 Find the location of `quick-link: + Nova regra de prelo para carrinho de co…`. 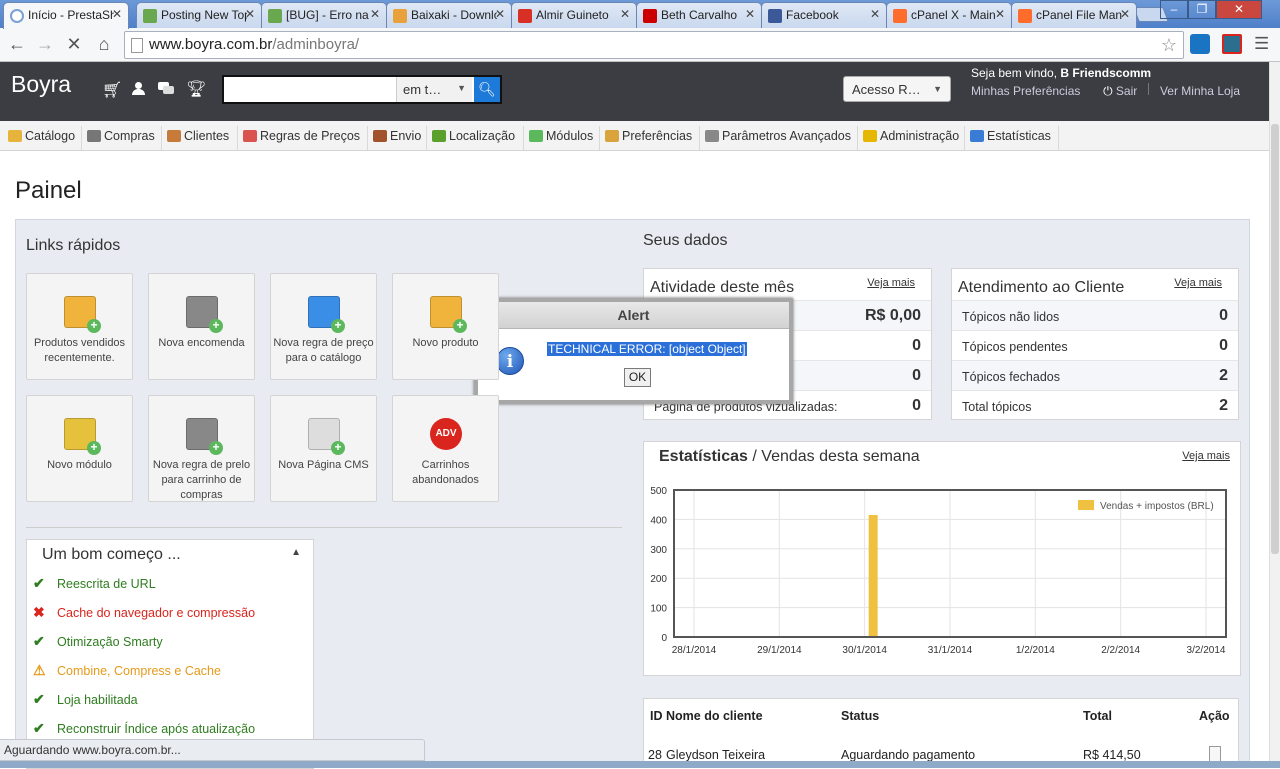

quick-link: + Nova regra de prelo para carrinho de co… is located at coordinates (201, 448).